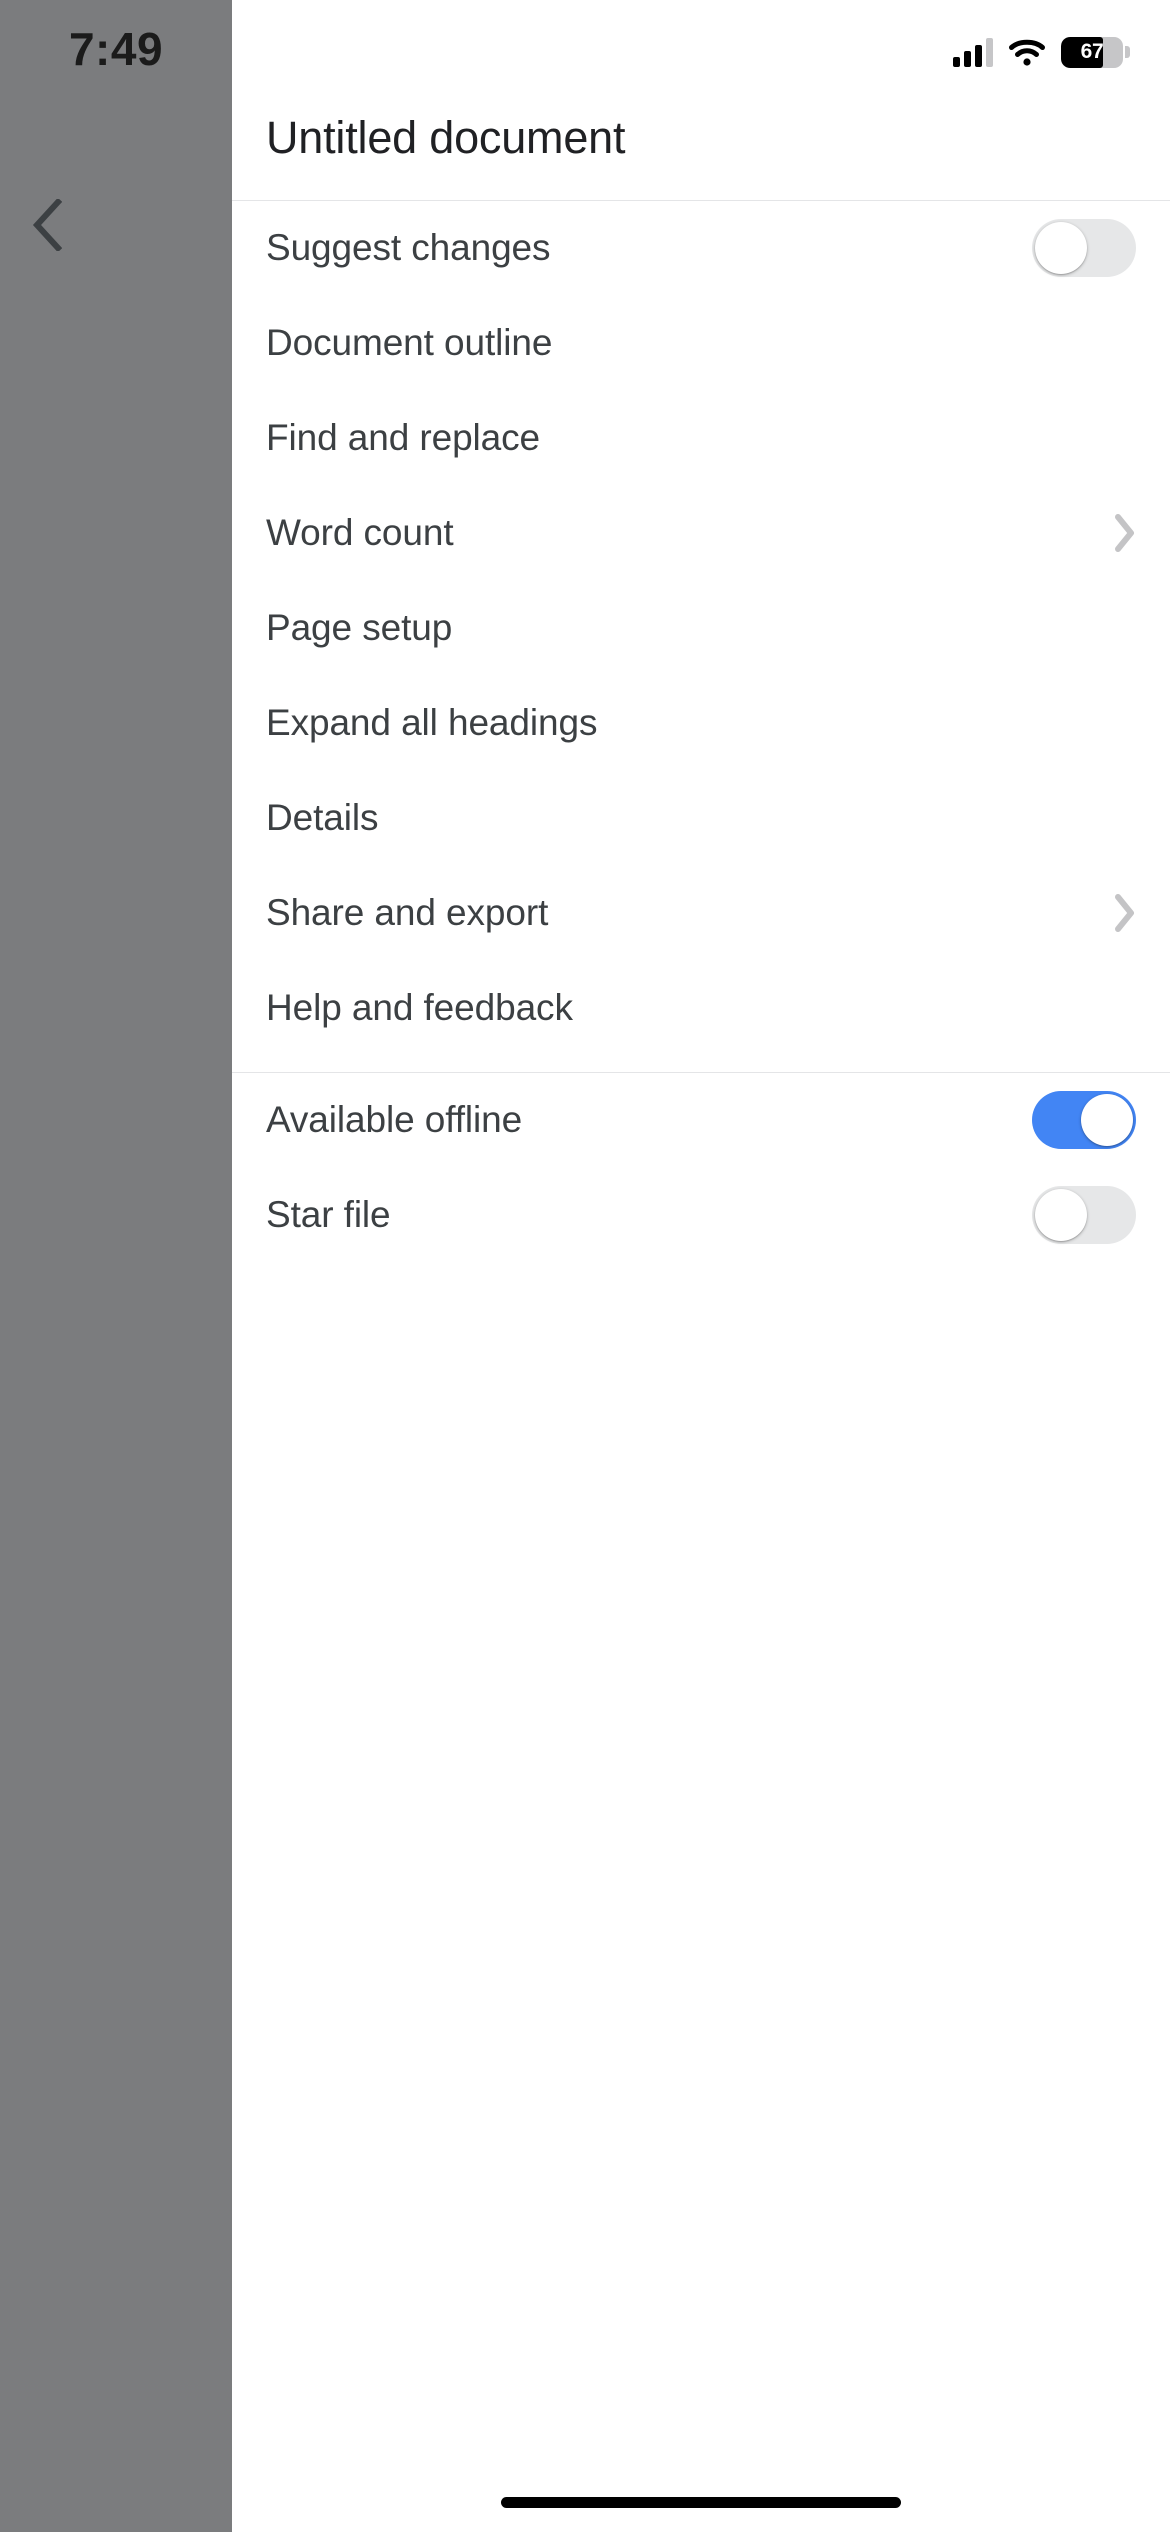 This screenshot has height=2532, width=1170. I want to click on menu-item-label: Page setup, so click(359, 627).